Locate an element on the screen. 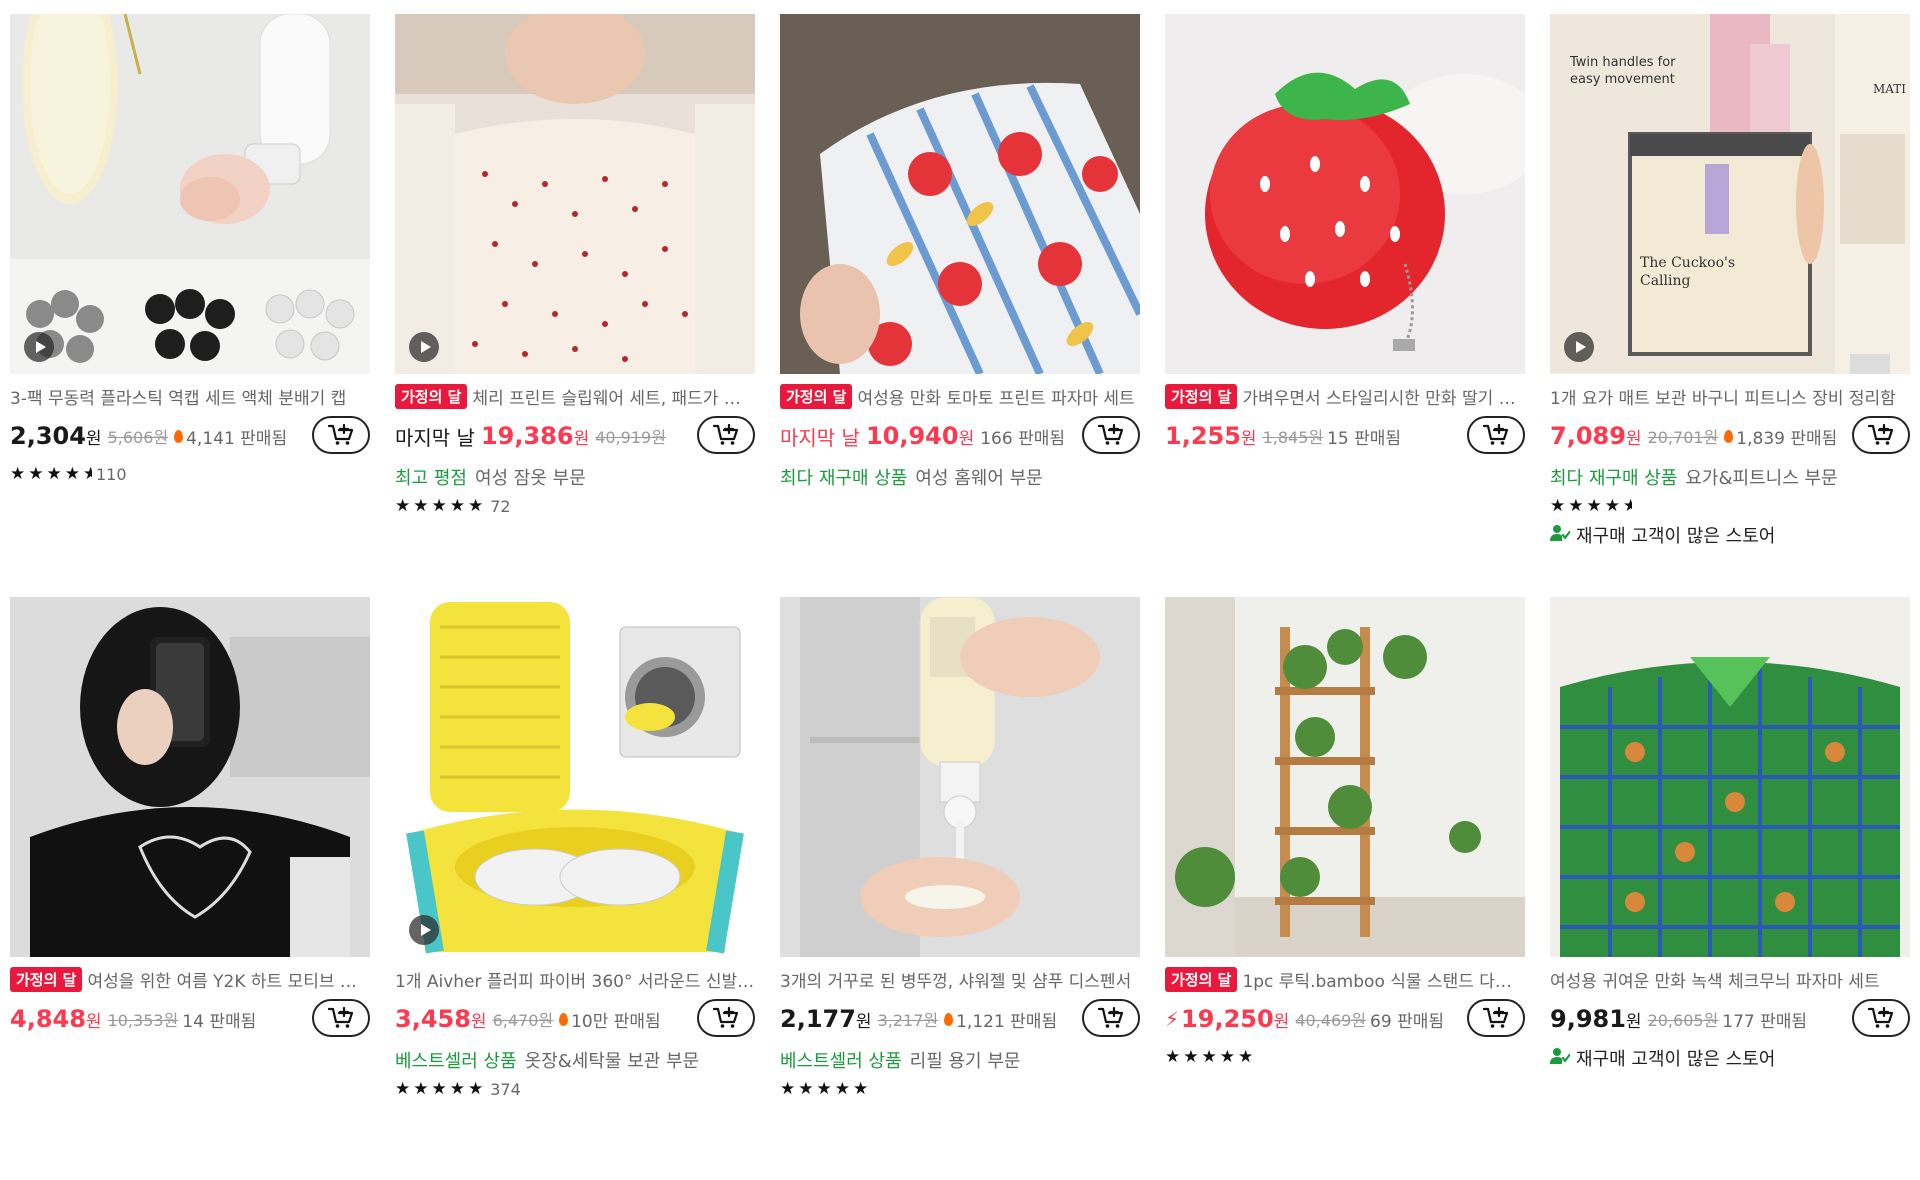 The image size is (1920, 1180). star-rating: ★ ★ ★ ★ ★ 72 is located at coordinates (575, 506).